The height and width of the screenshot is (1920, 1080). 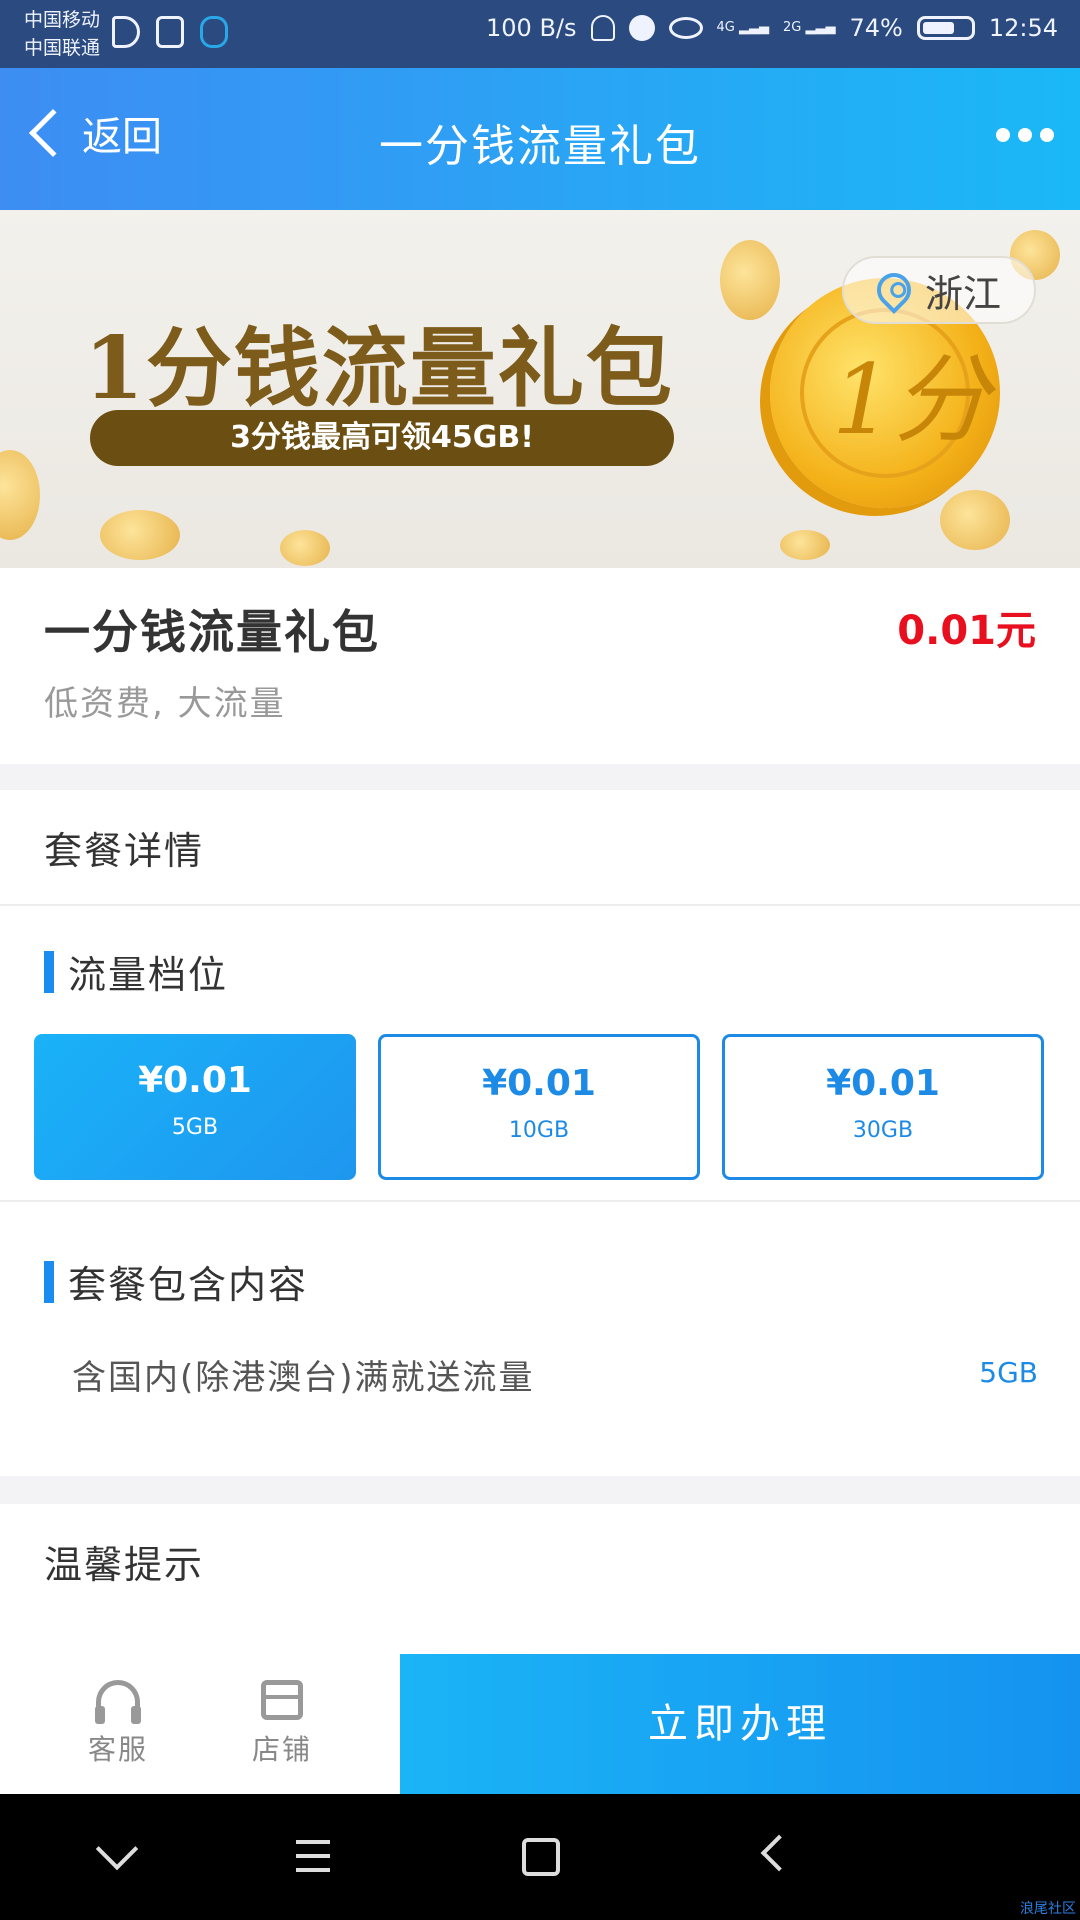 I want to click on region-selector: 浙江, so click(x=939, y=290).